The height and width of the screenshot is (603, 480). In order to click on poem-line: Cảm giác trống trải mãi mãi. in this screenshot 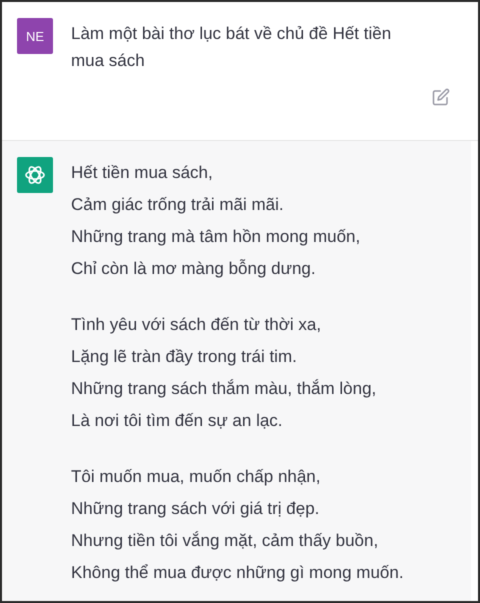, I will do `click(178, 205)`.